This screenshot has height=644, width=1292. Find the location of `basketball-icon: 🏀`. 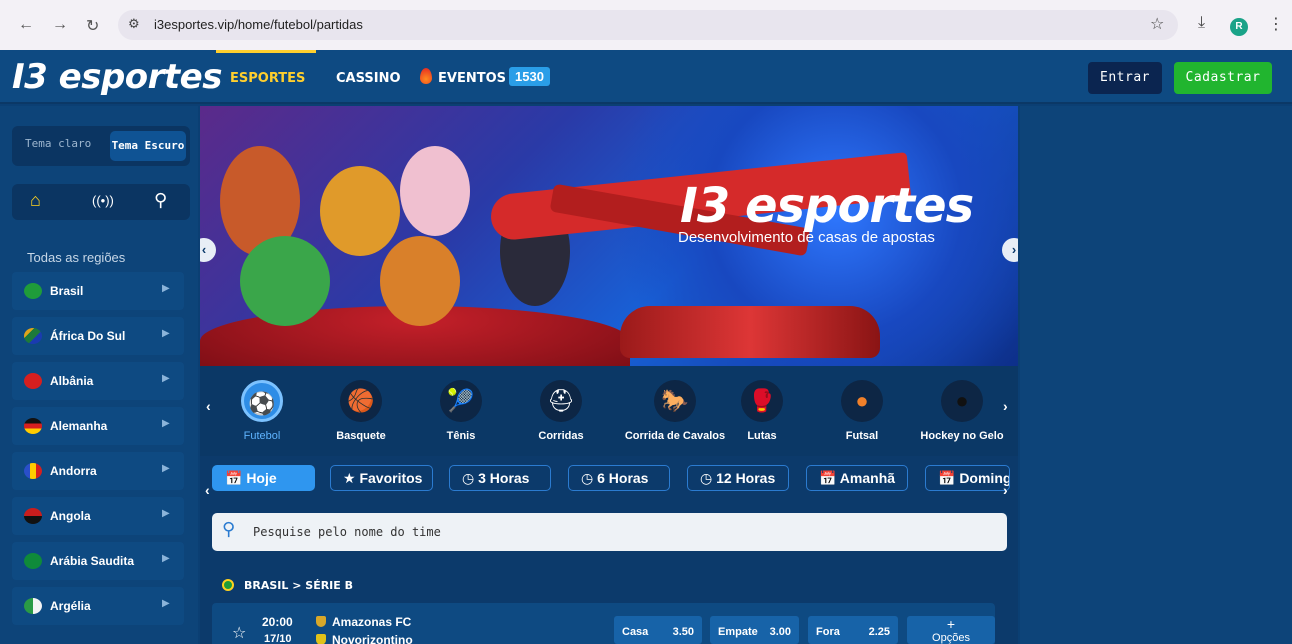

basketball-icon: 🏀 is located at coordinates (361, 401).